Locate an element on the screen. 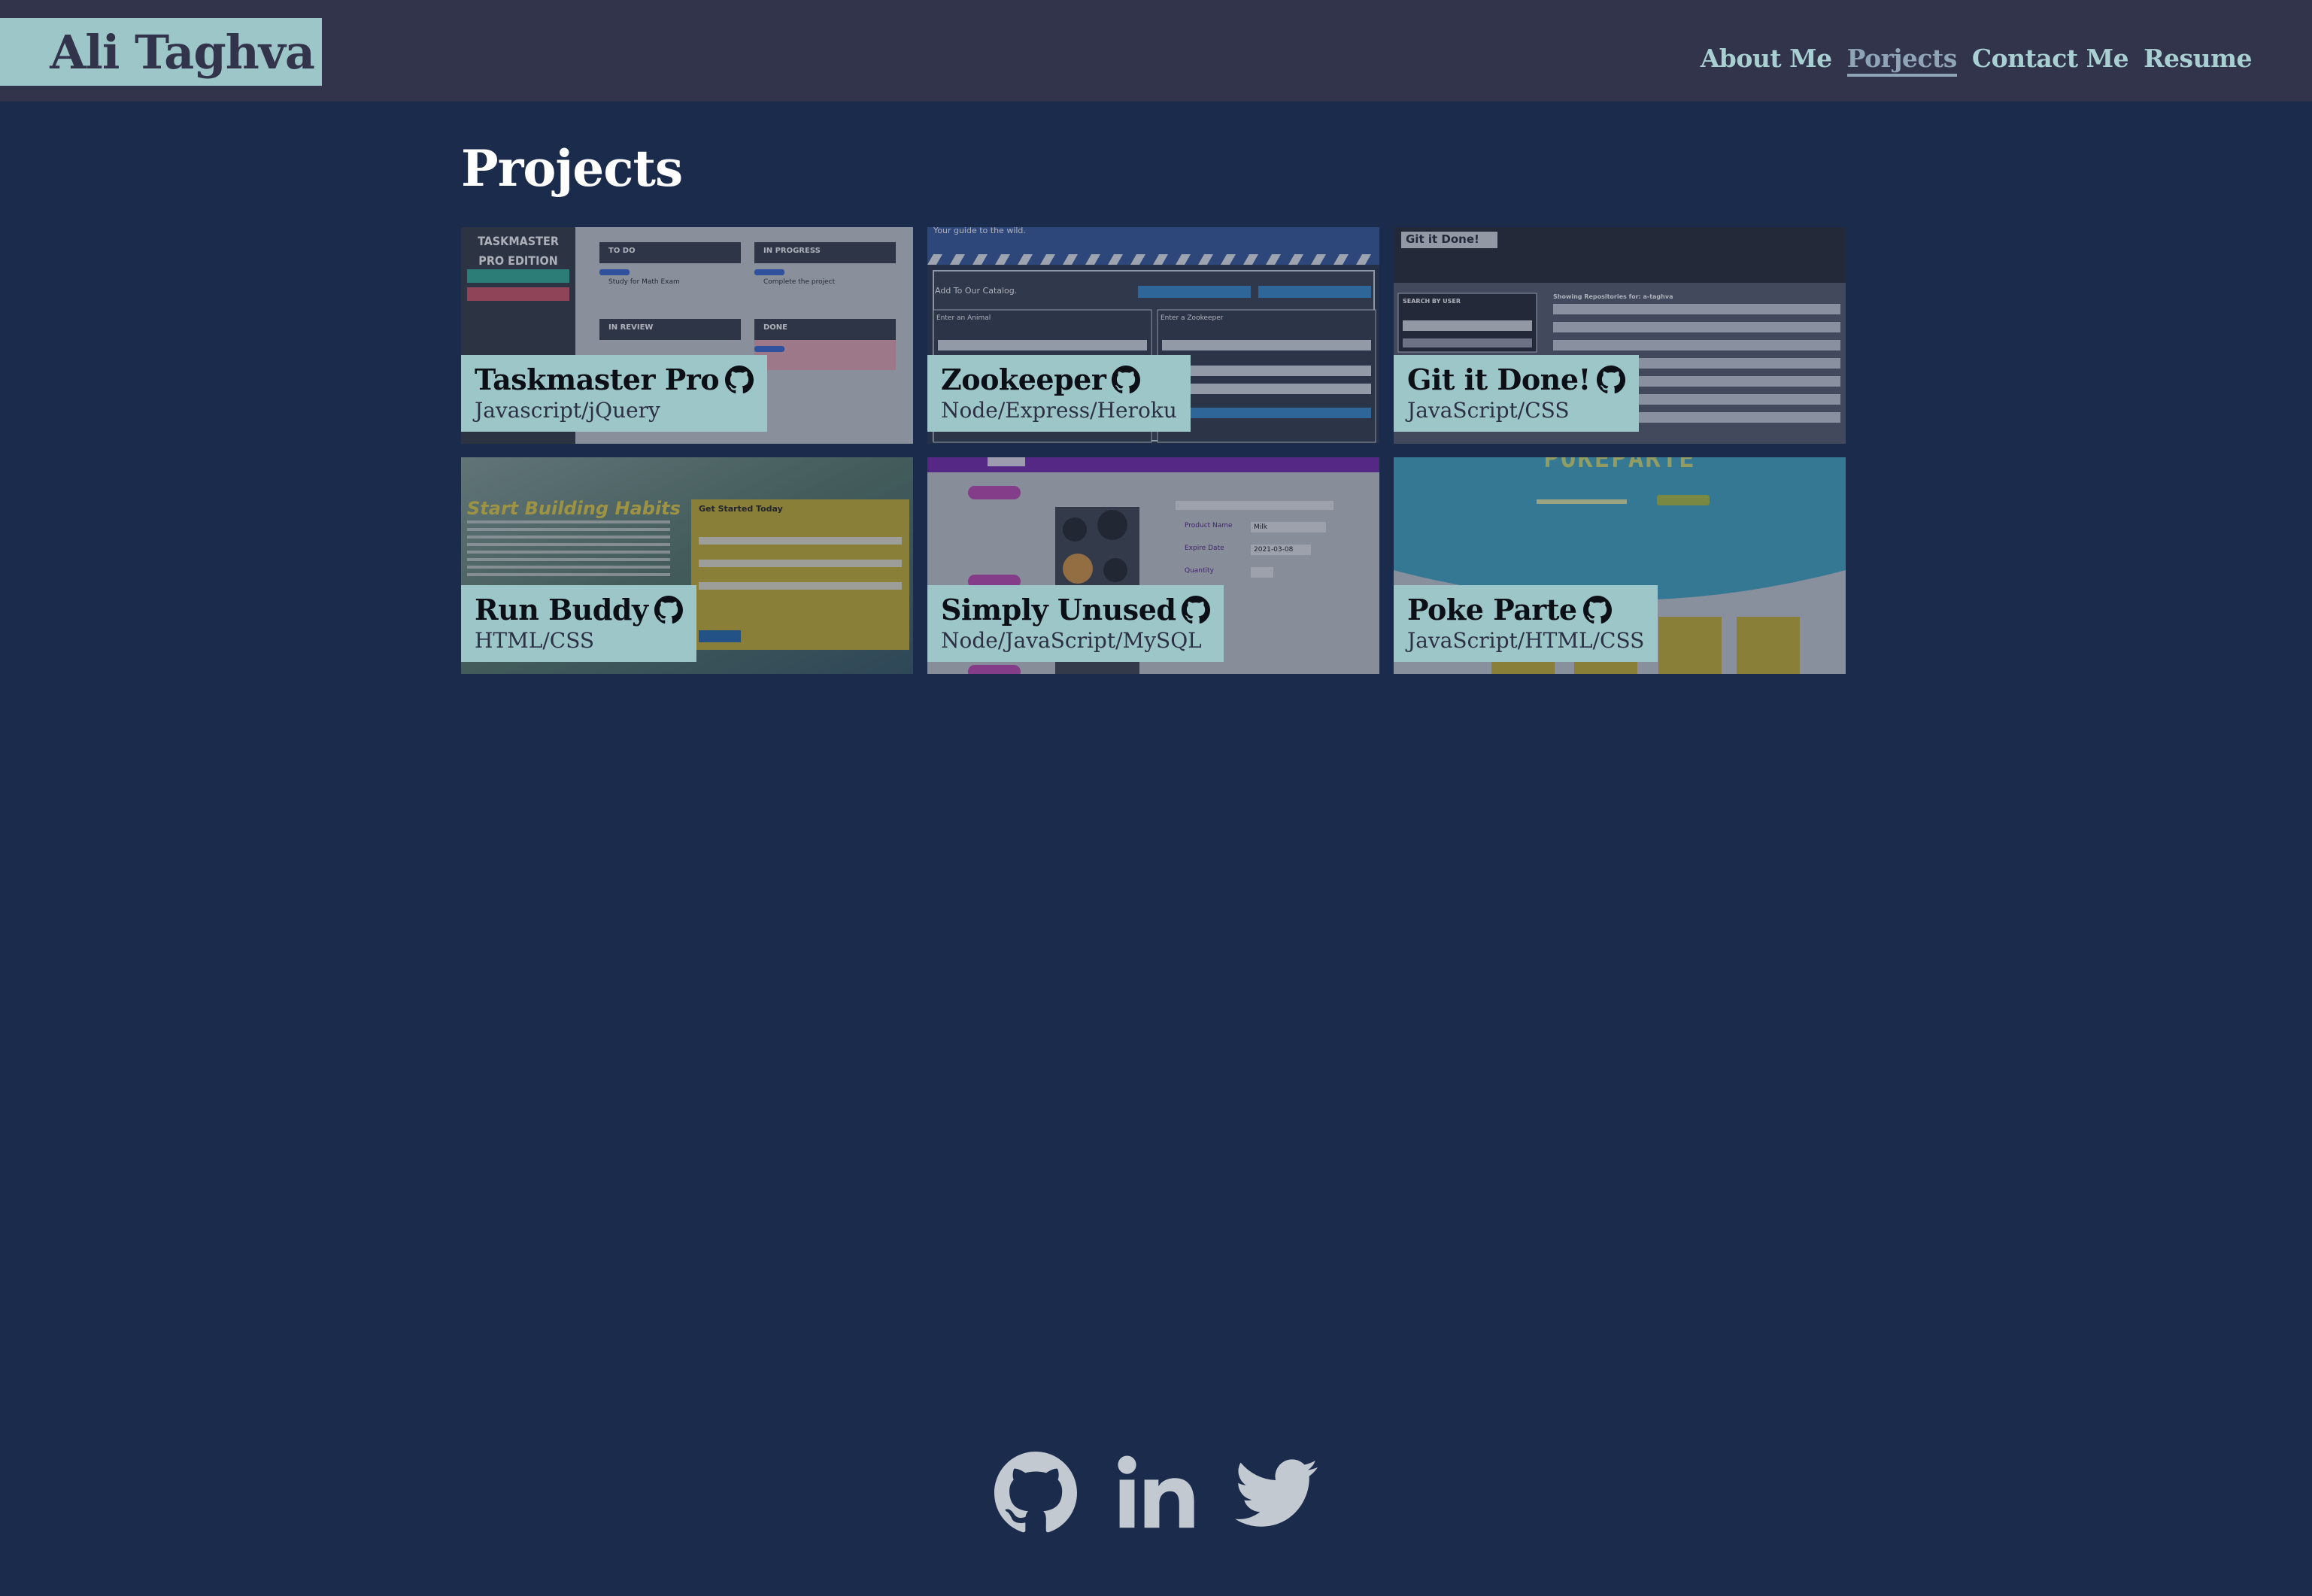 This screenshot has height=1596, width=2312. nav-projects: Porjects is located at coordinates (1902, 60).